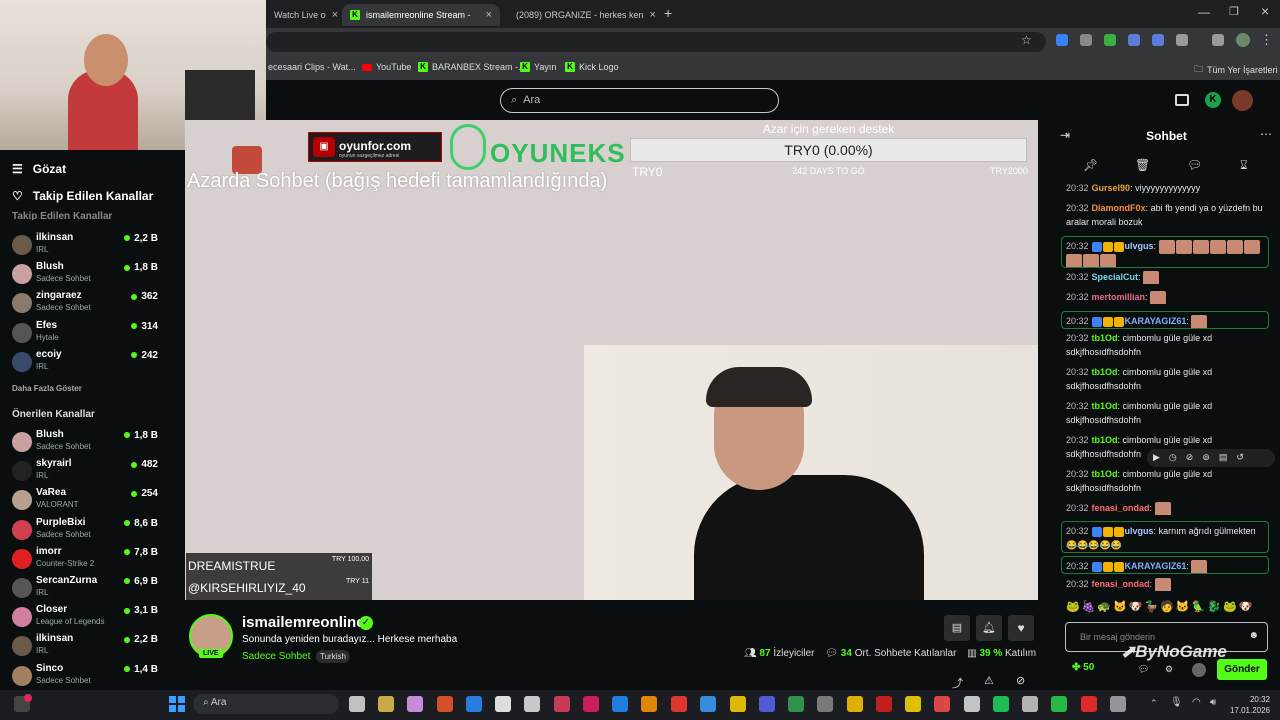 Image resolution: width=1280 pixels, height=720 pixels. What do you see at coordinates (1143, 669) in the screenshot?
I see `chat-icon: 💬︎` at bounding box center [1143, 669].